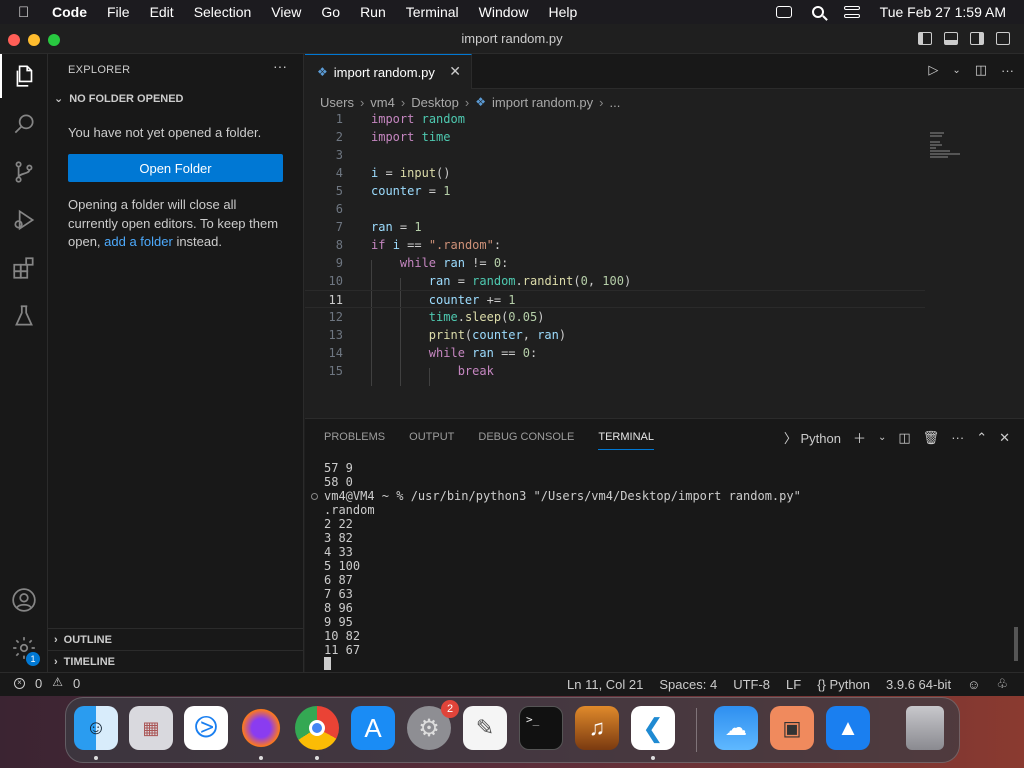 The width and height of the screenshot is (1024, 768). Describe the element at coordinates (349, 510) in the screenshot. I see `terminal-line: .random` at that location.